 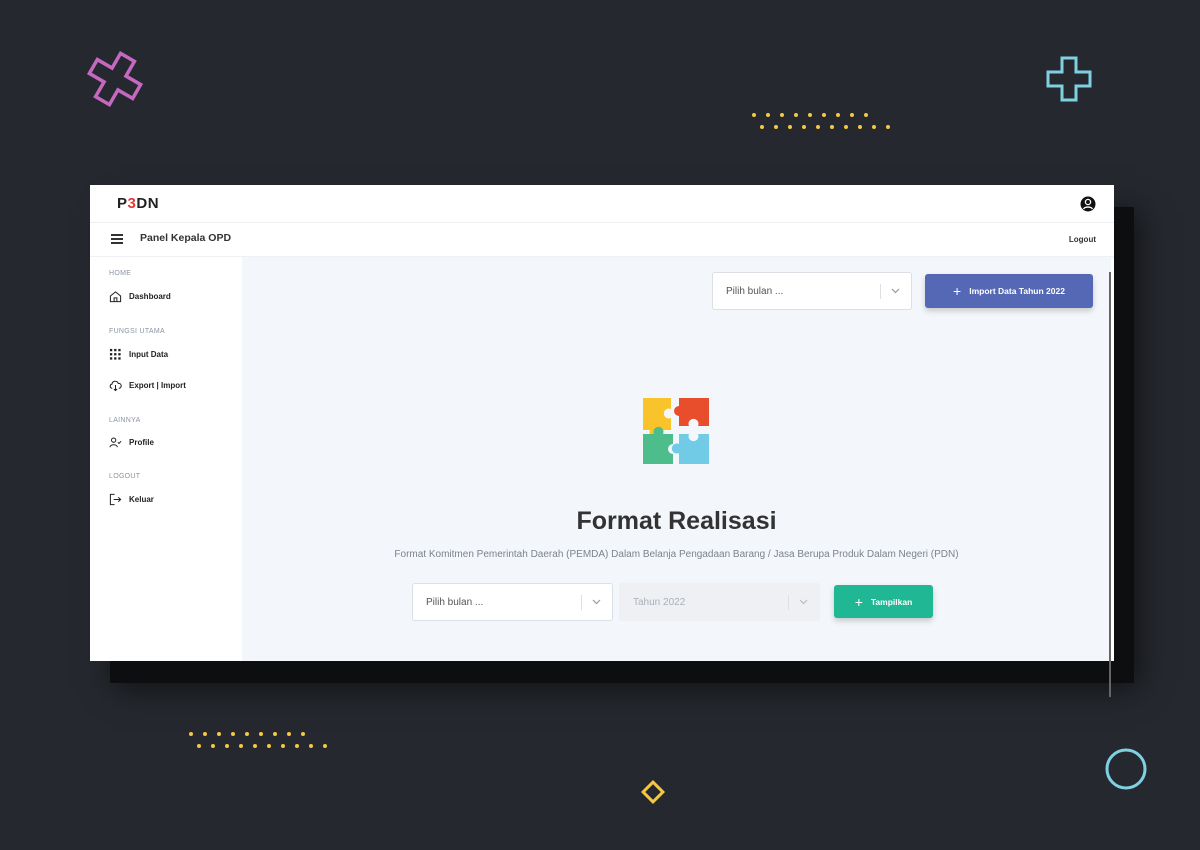 What do you see at coordinates (883, 601) in the screenshot?
I see `tampilkan-button: + Tampilkan` at bounding box center [883, 601].